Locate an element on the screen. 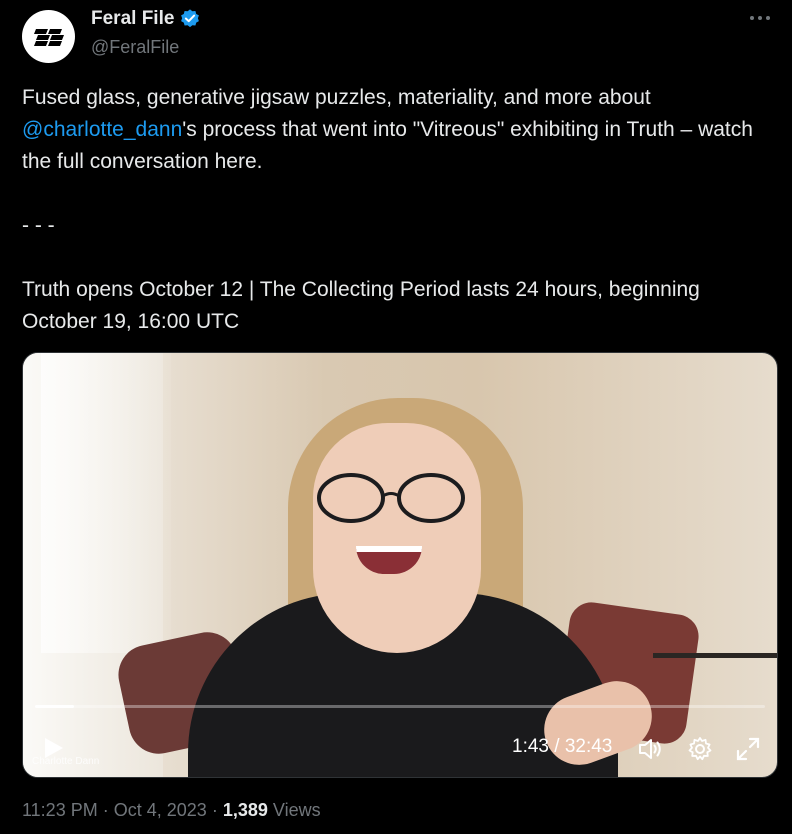 This screenshot has width=792, height=834. more-options-button is located at coordinates (760, 21).